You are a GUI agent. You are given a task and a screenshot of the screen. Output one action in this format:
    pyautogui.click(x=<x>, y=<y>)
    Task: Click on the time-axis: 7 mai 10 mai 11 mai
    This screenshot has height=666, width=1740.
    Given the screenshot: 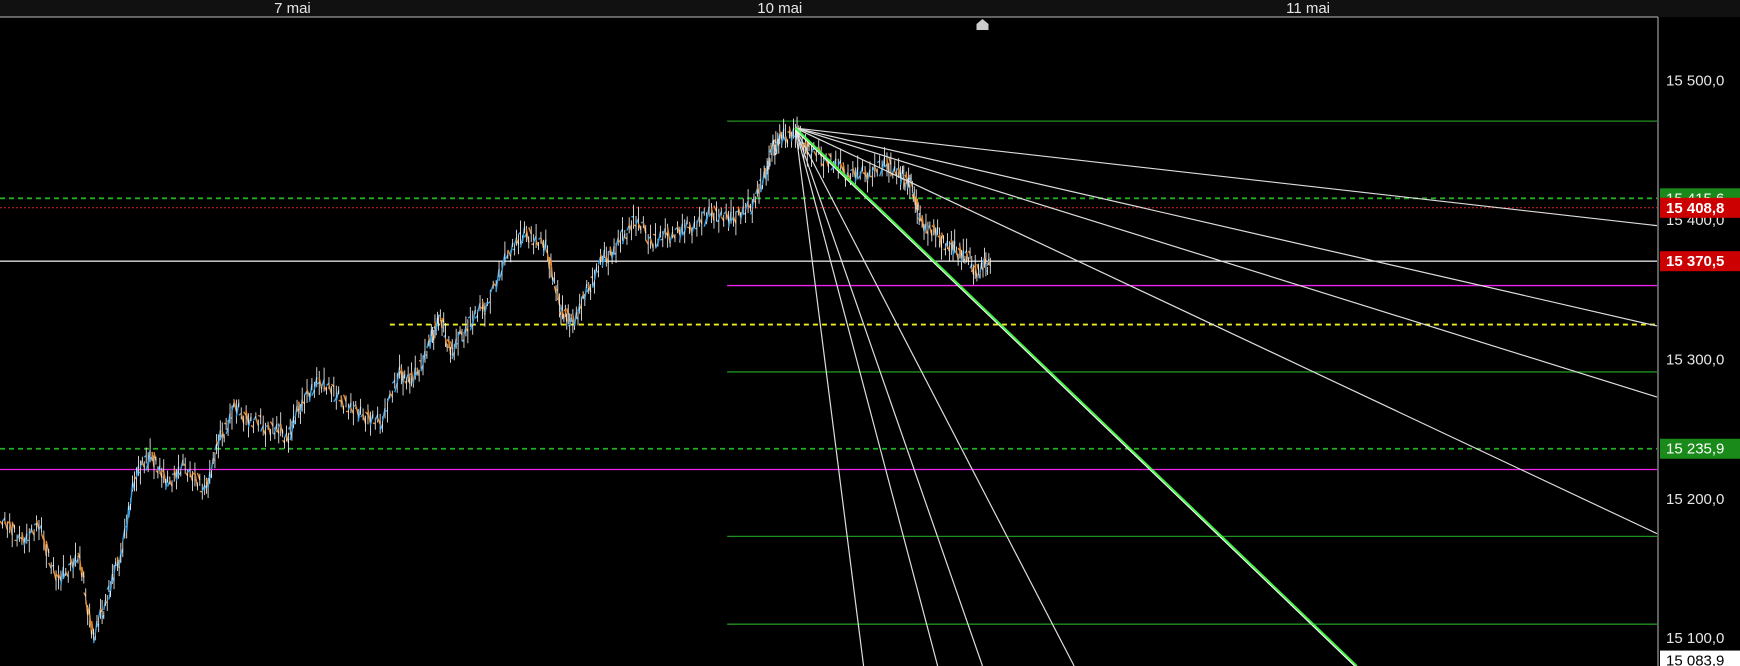 What is the action you would take?
    pyautogui.click(x=870, y=9)
    